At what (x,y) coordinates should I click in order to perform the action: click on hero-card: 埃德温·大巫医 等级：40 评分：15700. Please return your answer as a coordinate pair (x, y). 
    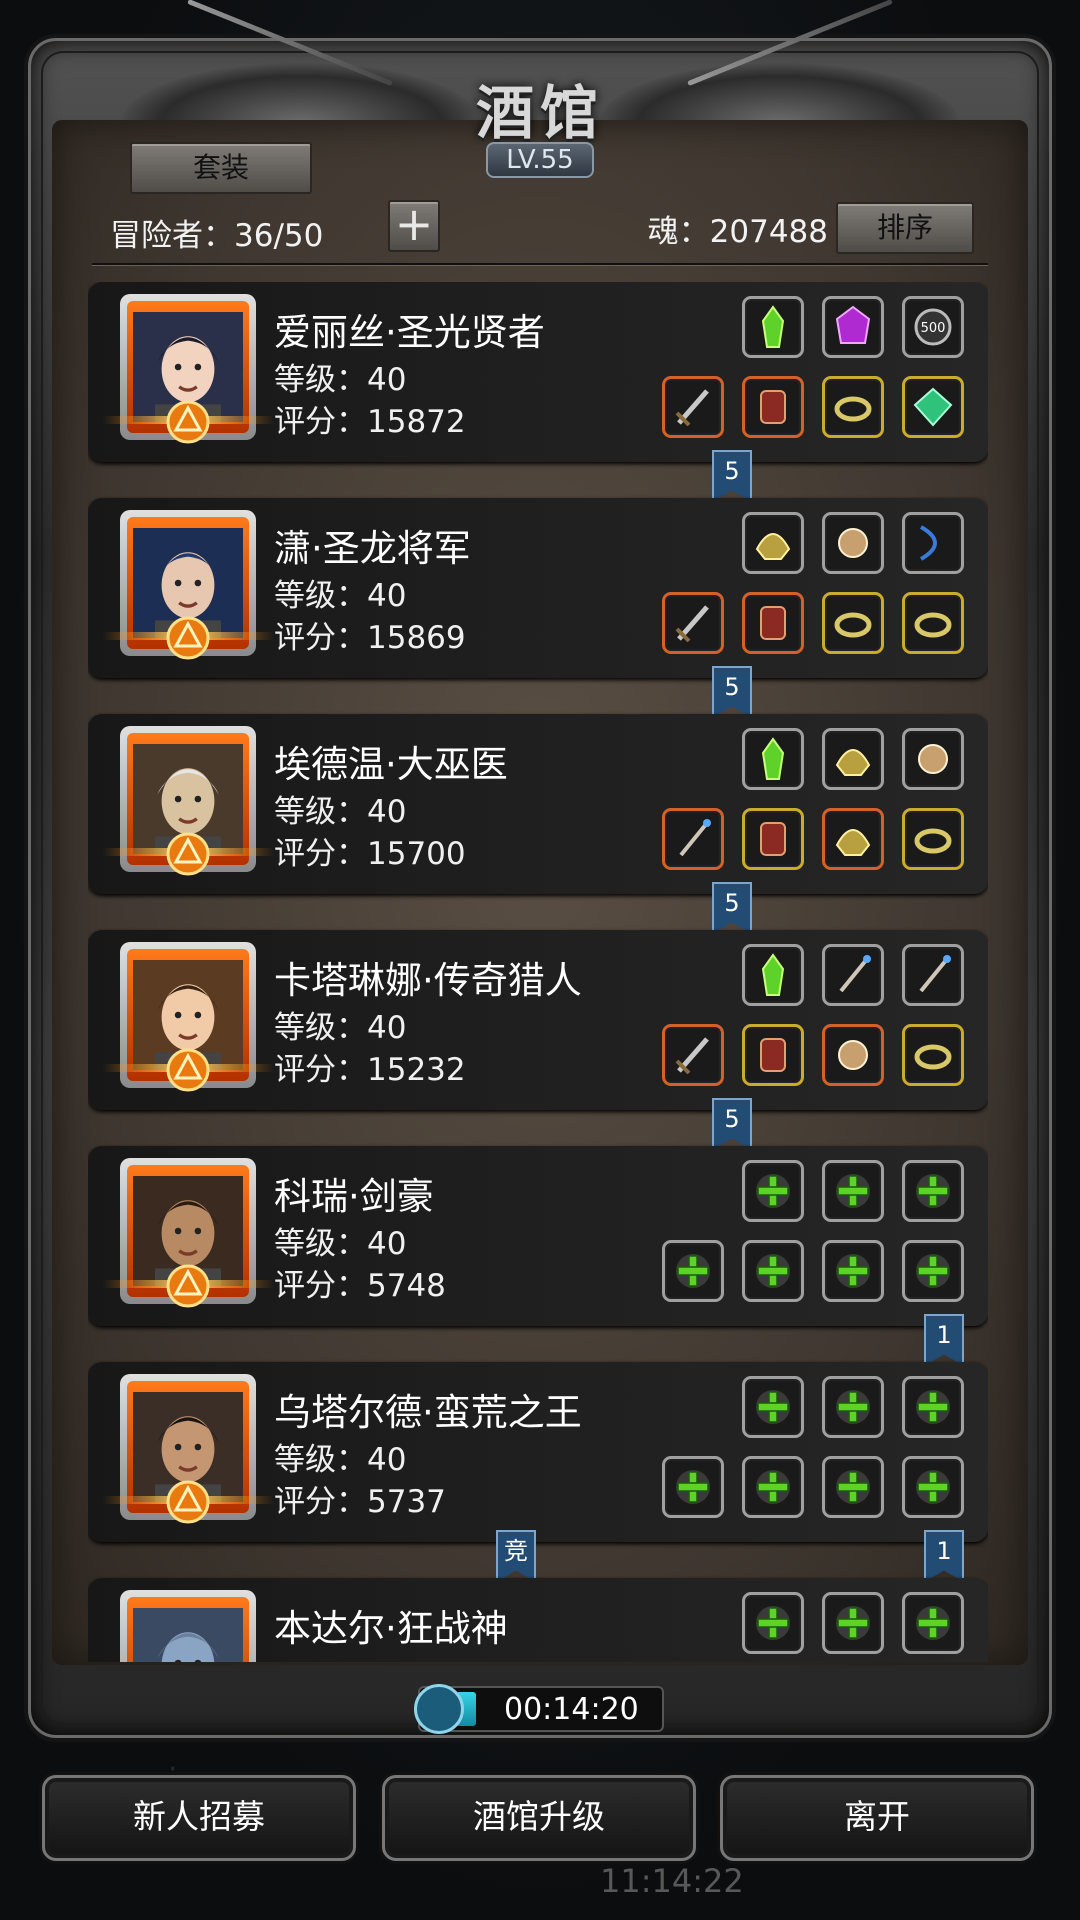
    Looking at the image, I should click on (538, 804).